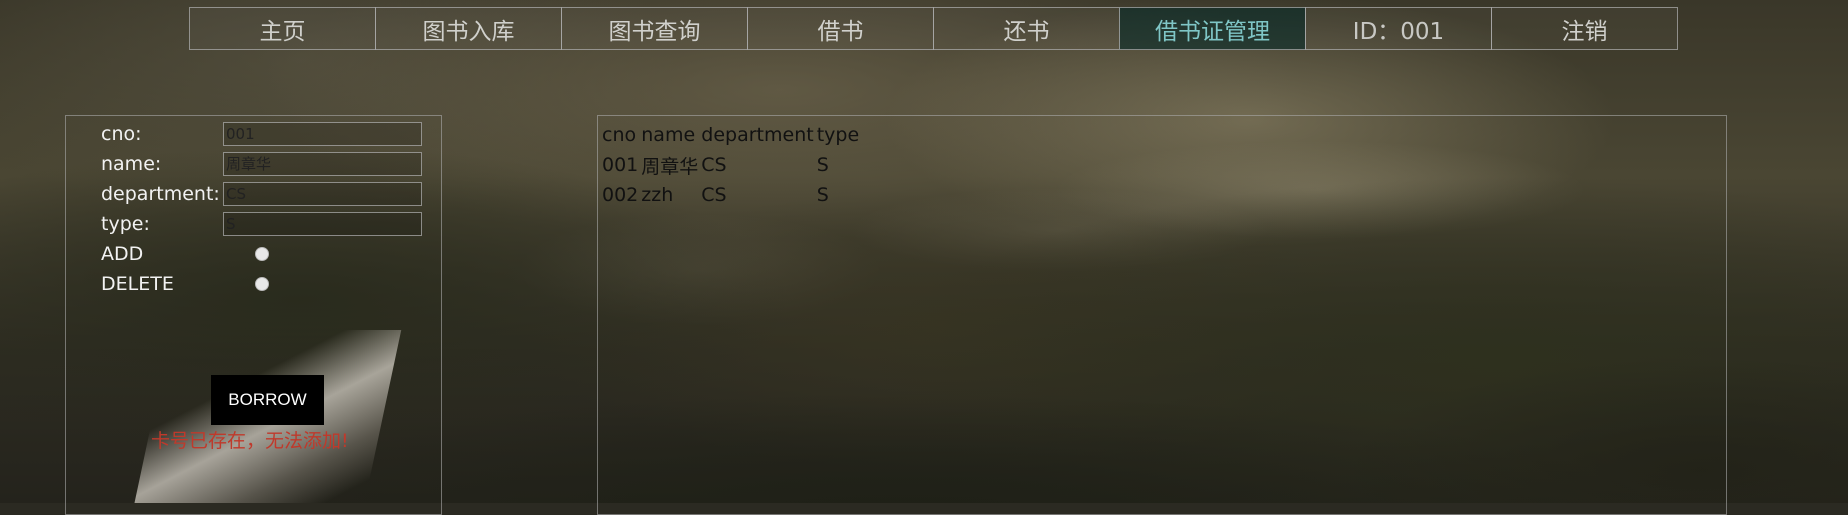 Image resolution: width=1848 pixels, height=515 pixels. What do you see at coordinates (654, 28) in the screenshot?
I see `nav-book-search: 图书查询` at bounding box center [654, 28].